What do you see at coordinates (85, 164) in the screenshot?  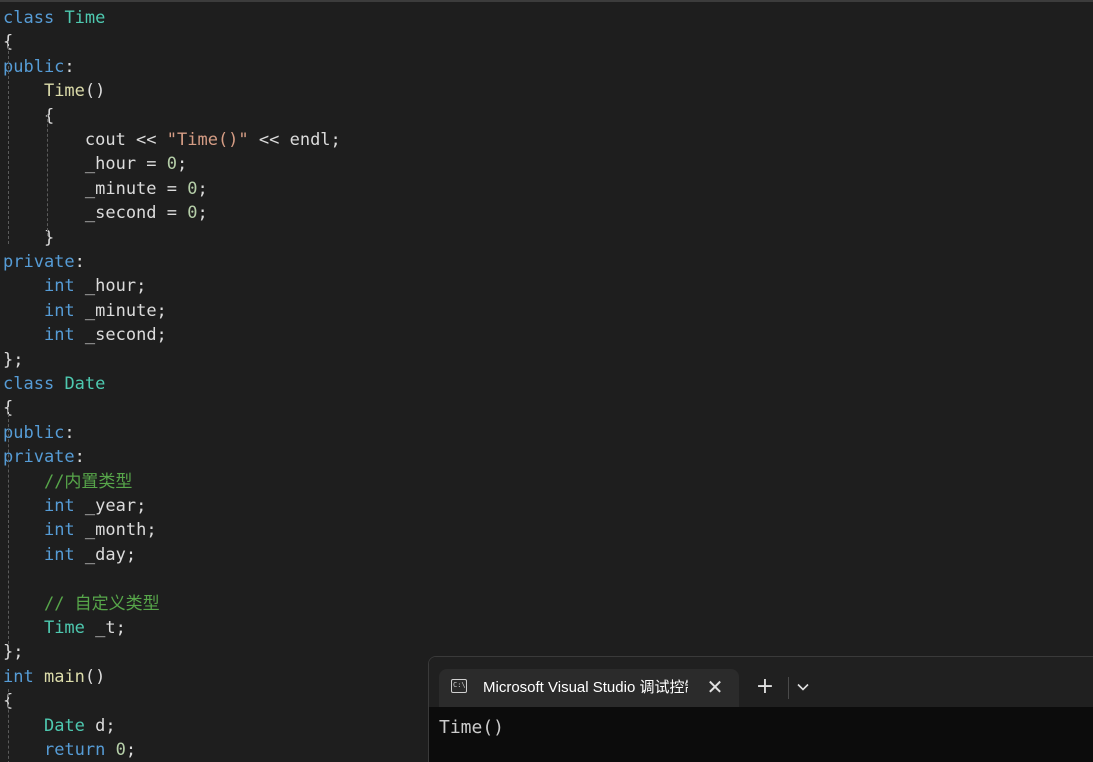 I see `code-token: _hour =` at bounding box center [85, 164].